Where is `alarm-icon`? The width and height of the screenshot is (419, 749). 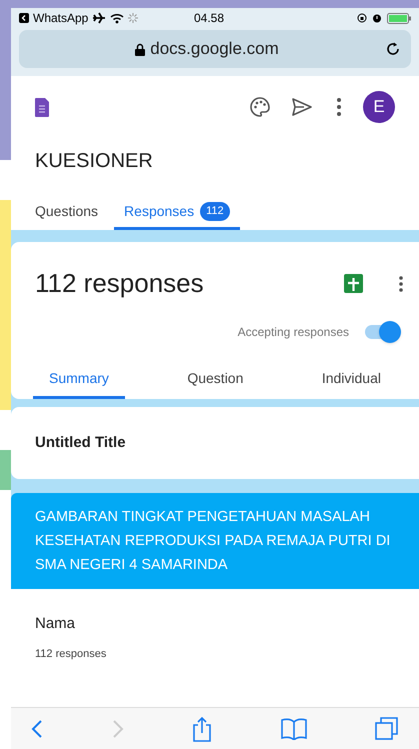
alarm-icon is located at coordinates (377, 18).